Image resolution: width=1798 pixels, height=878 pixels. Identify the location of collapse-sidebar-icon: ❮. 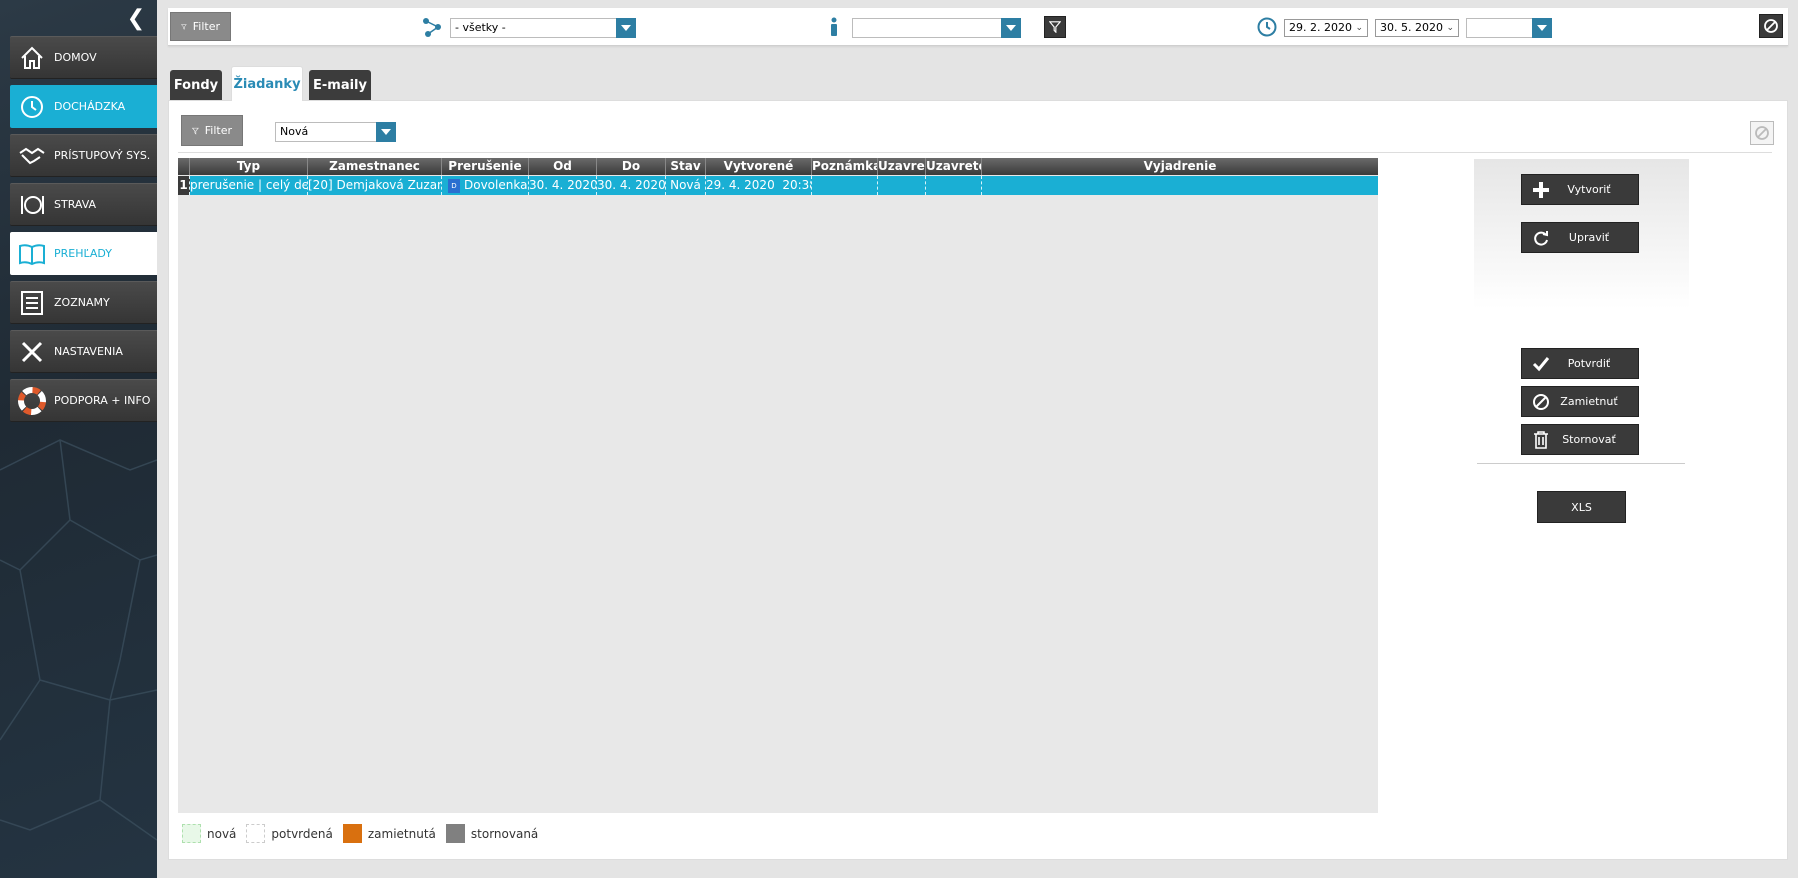
(136, 19).